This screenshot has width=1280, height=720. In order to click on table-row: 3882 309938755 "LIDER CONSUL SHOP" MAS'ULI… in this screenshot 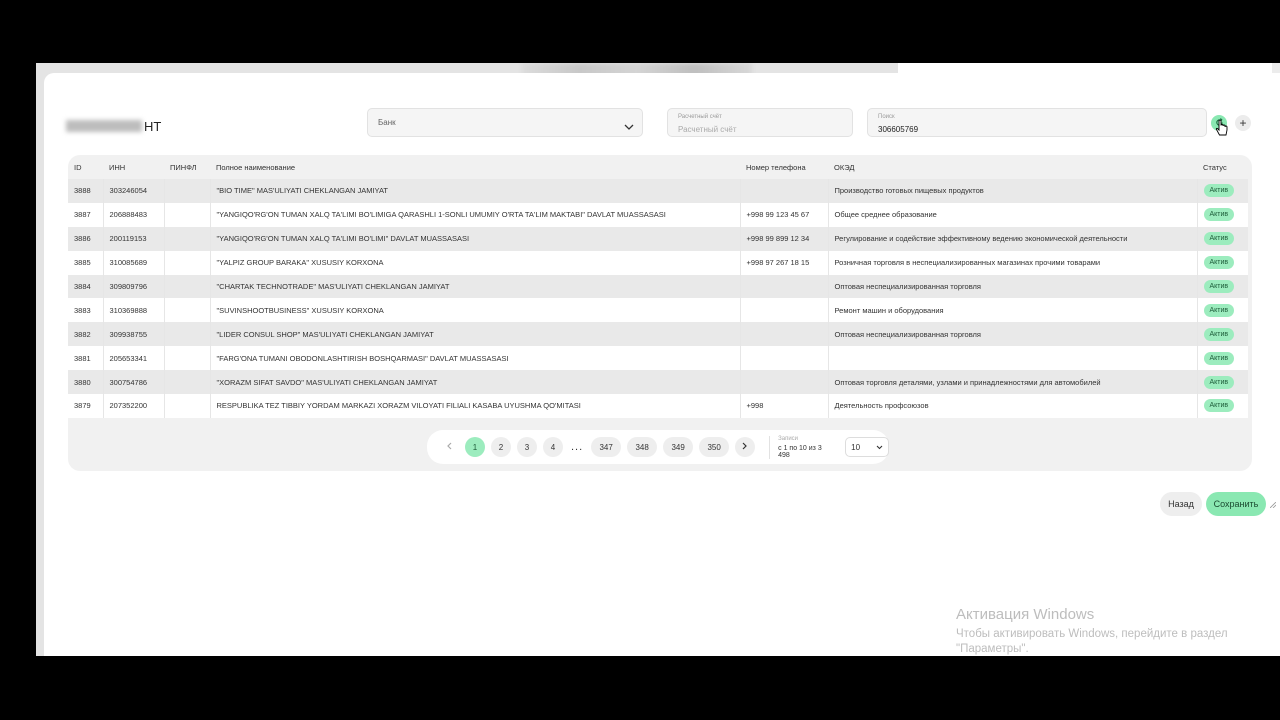, I will do `click(658, 334)`.